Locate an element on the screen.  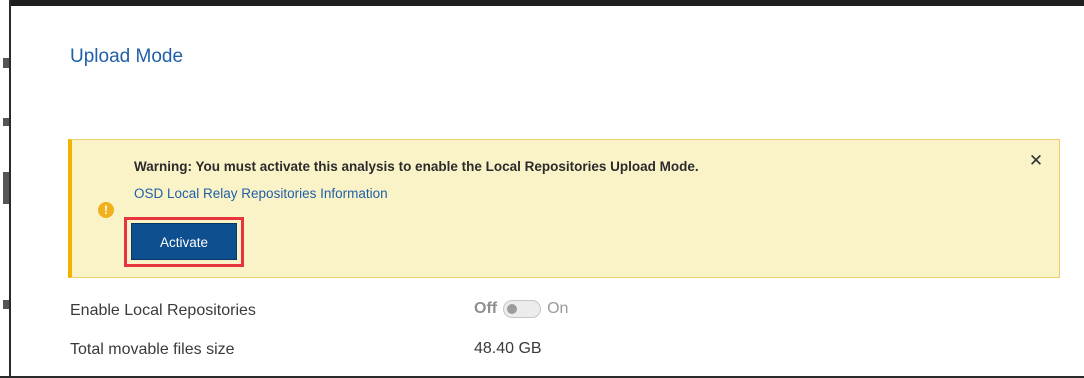
toggle-on-label: On is located at coordinates (558, 308).